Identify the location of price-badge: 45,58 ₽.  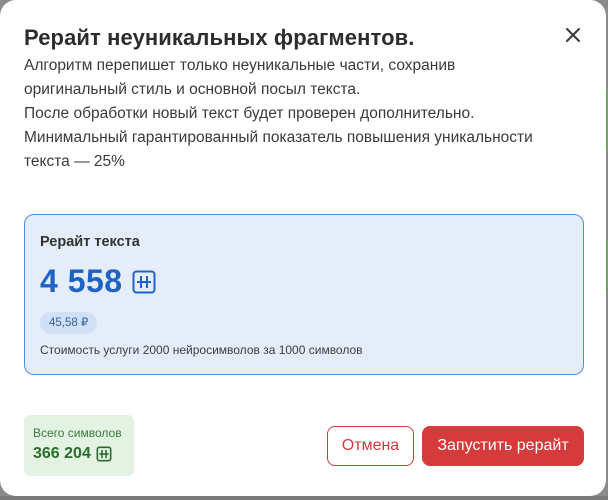
(69, 323).